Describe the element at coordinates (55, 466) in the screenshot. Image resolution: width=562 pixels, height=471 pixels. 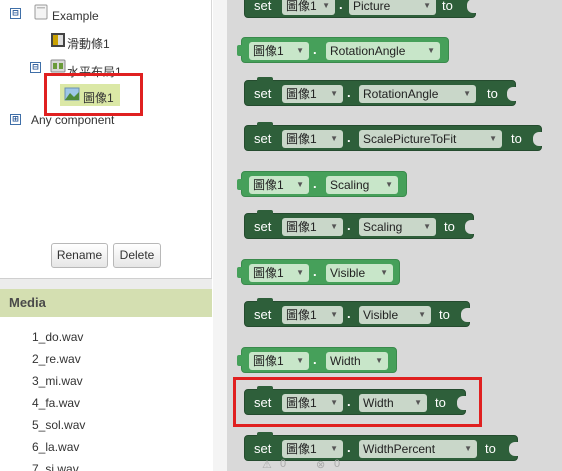
I see `media-item: 7_si.wav` at that location.